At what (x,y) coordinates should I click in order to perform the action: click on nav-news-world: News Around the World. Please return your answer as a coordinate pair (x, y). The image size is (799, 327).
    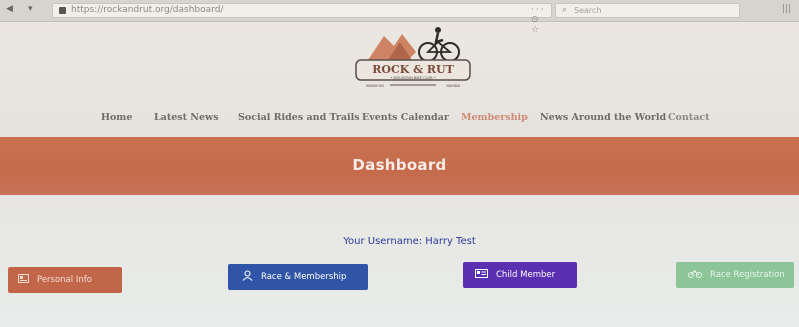
    Looking at the image, I should click on (603, 117).